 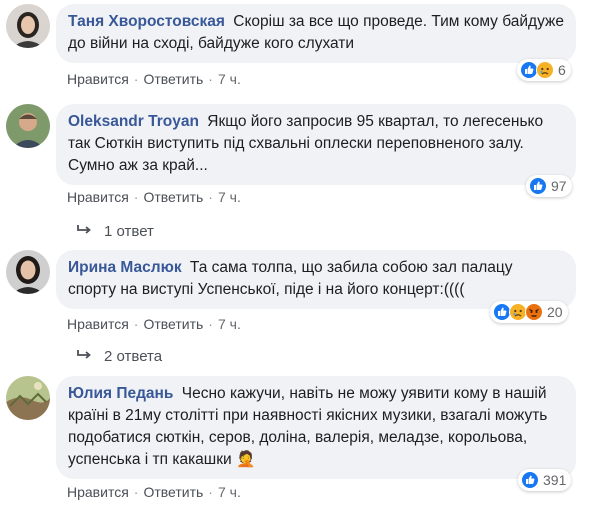 I want to click on reaction-summary: 97, so click(x=549, y=186).